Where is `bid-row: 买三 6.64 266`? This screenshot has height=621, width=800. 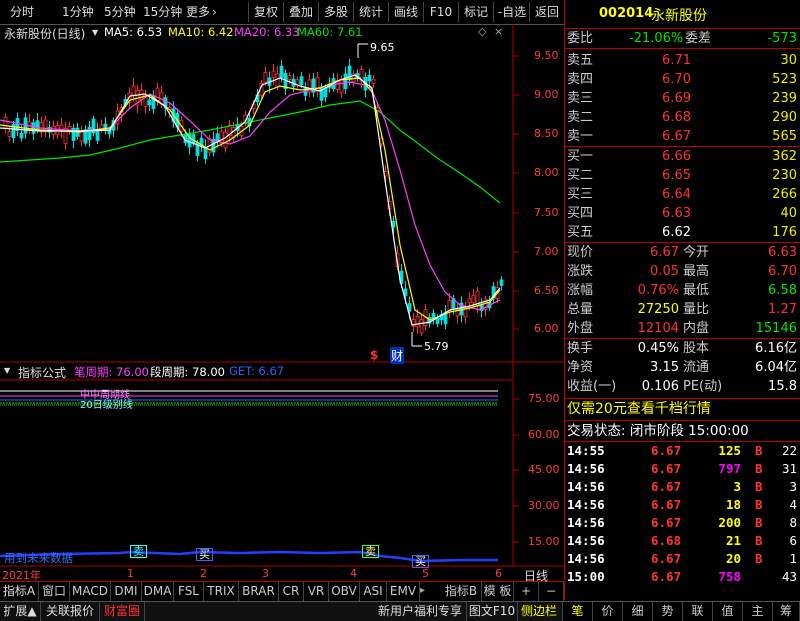 bid-row: 买三 6.64 266 is located at coordinates (682, 194).